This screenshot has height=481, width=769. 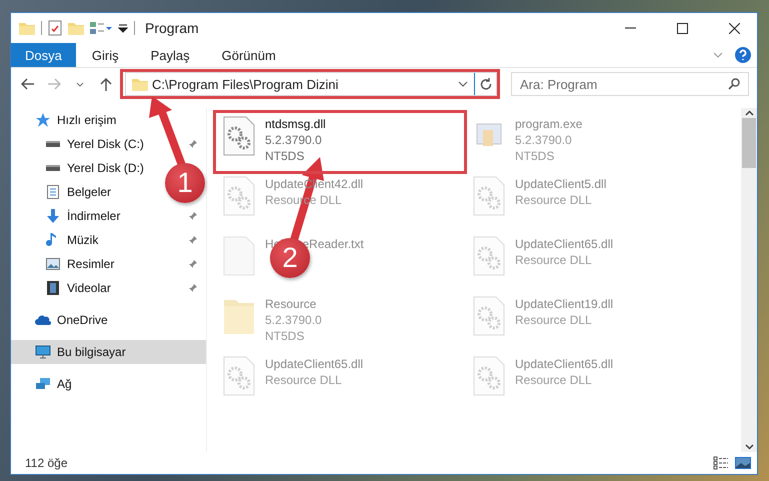 What do you see at coordinates (734, 28) in the screenshot?
I see `close-icon` at bounding box center [734, 28].